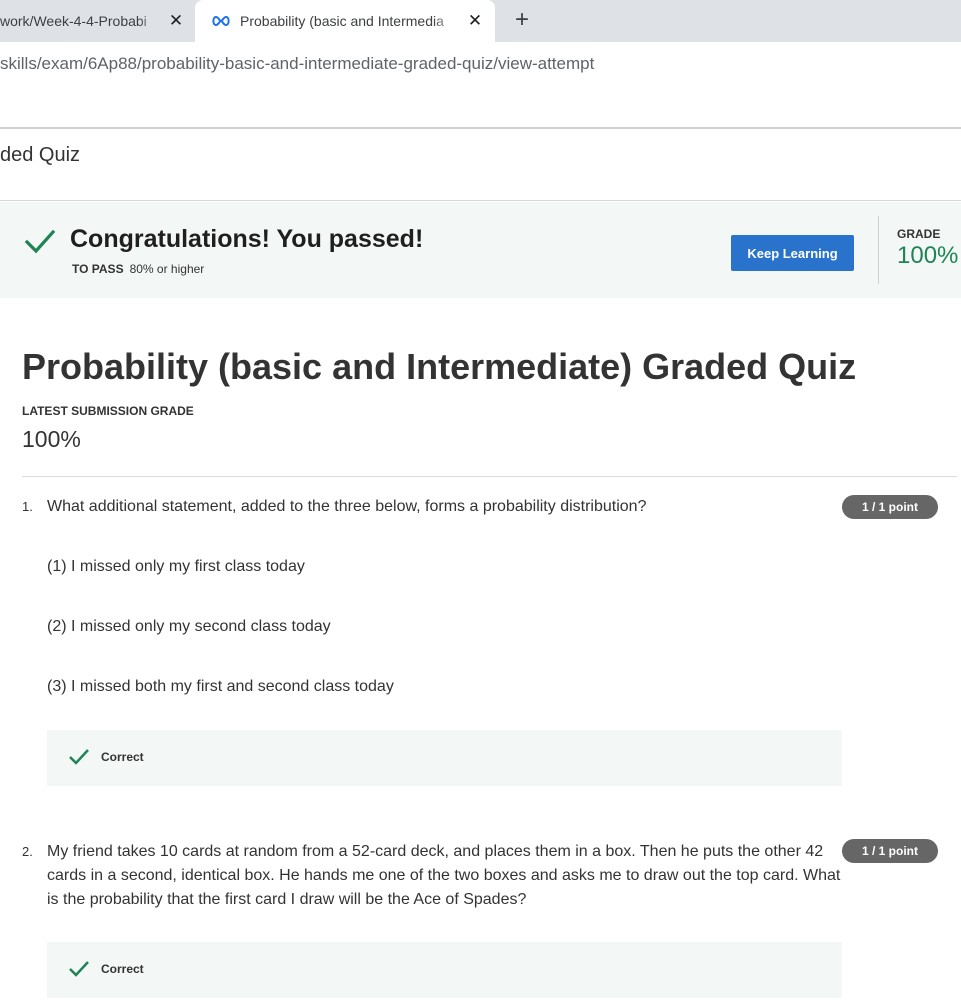 The width and height of the screenshot is (961, 1005). I want to click on coursera-infinity-icon, so click(221, 21).